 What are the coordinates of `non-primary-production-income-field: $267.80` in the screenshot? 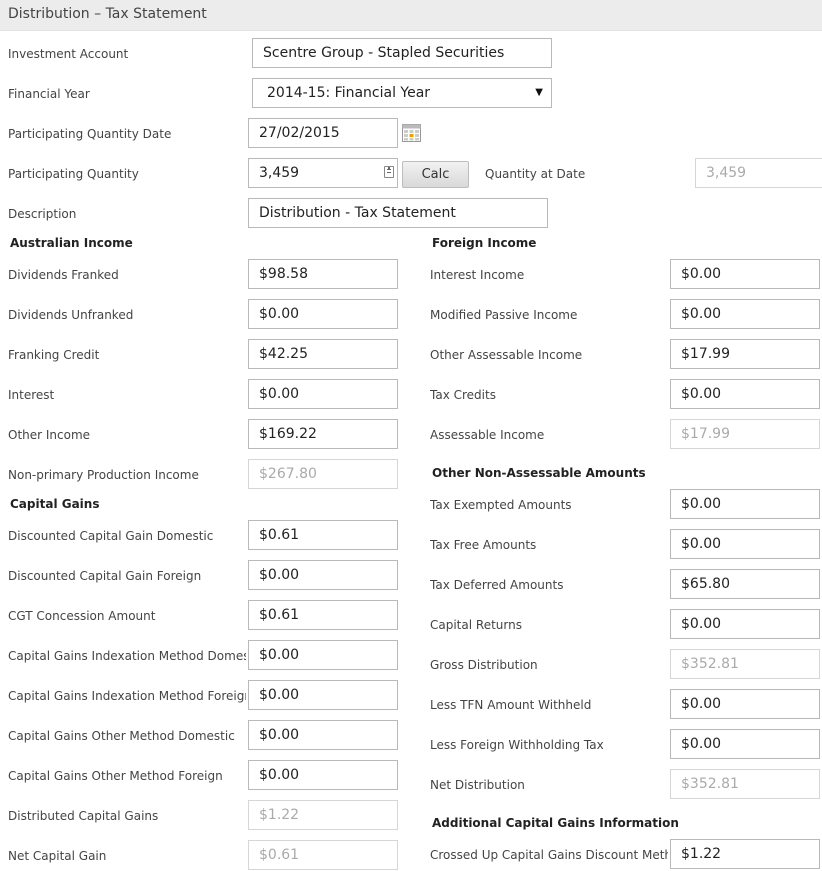 It's located at (323, 474).